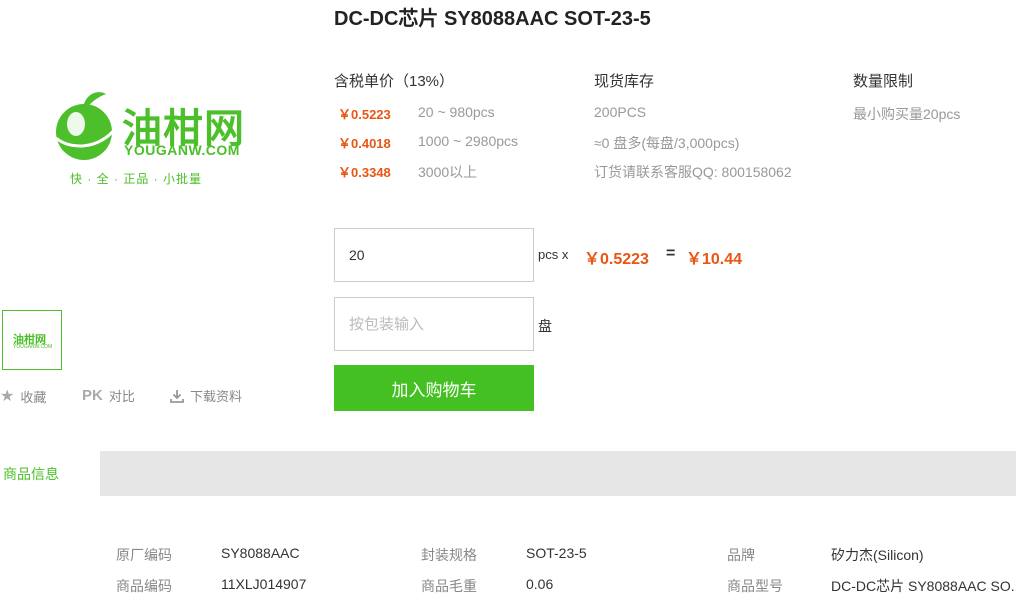 This screenshot has height=596, width=1016. What do you see at coordinates (877, 555) in the screenshot?
I see `info-value: 矽力杰(Silicon)` at bounding box center [877, 555].